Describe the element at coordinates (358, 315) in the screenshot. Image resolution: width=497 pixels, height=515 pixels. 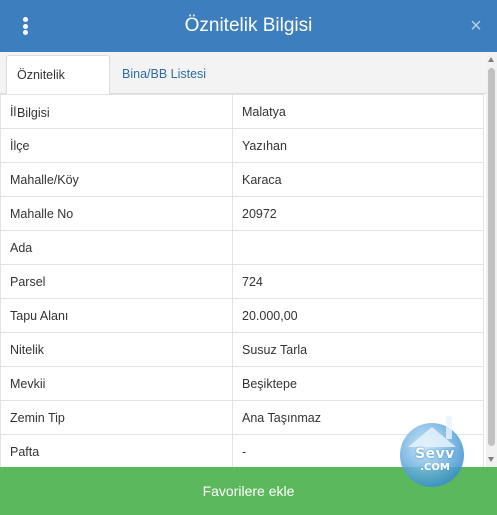
I see `attribute-value: 20.000,00` at that location.